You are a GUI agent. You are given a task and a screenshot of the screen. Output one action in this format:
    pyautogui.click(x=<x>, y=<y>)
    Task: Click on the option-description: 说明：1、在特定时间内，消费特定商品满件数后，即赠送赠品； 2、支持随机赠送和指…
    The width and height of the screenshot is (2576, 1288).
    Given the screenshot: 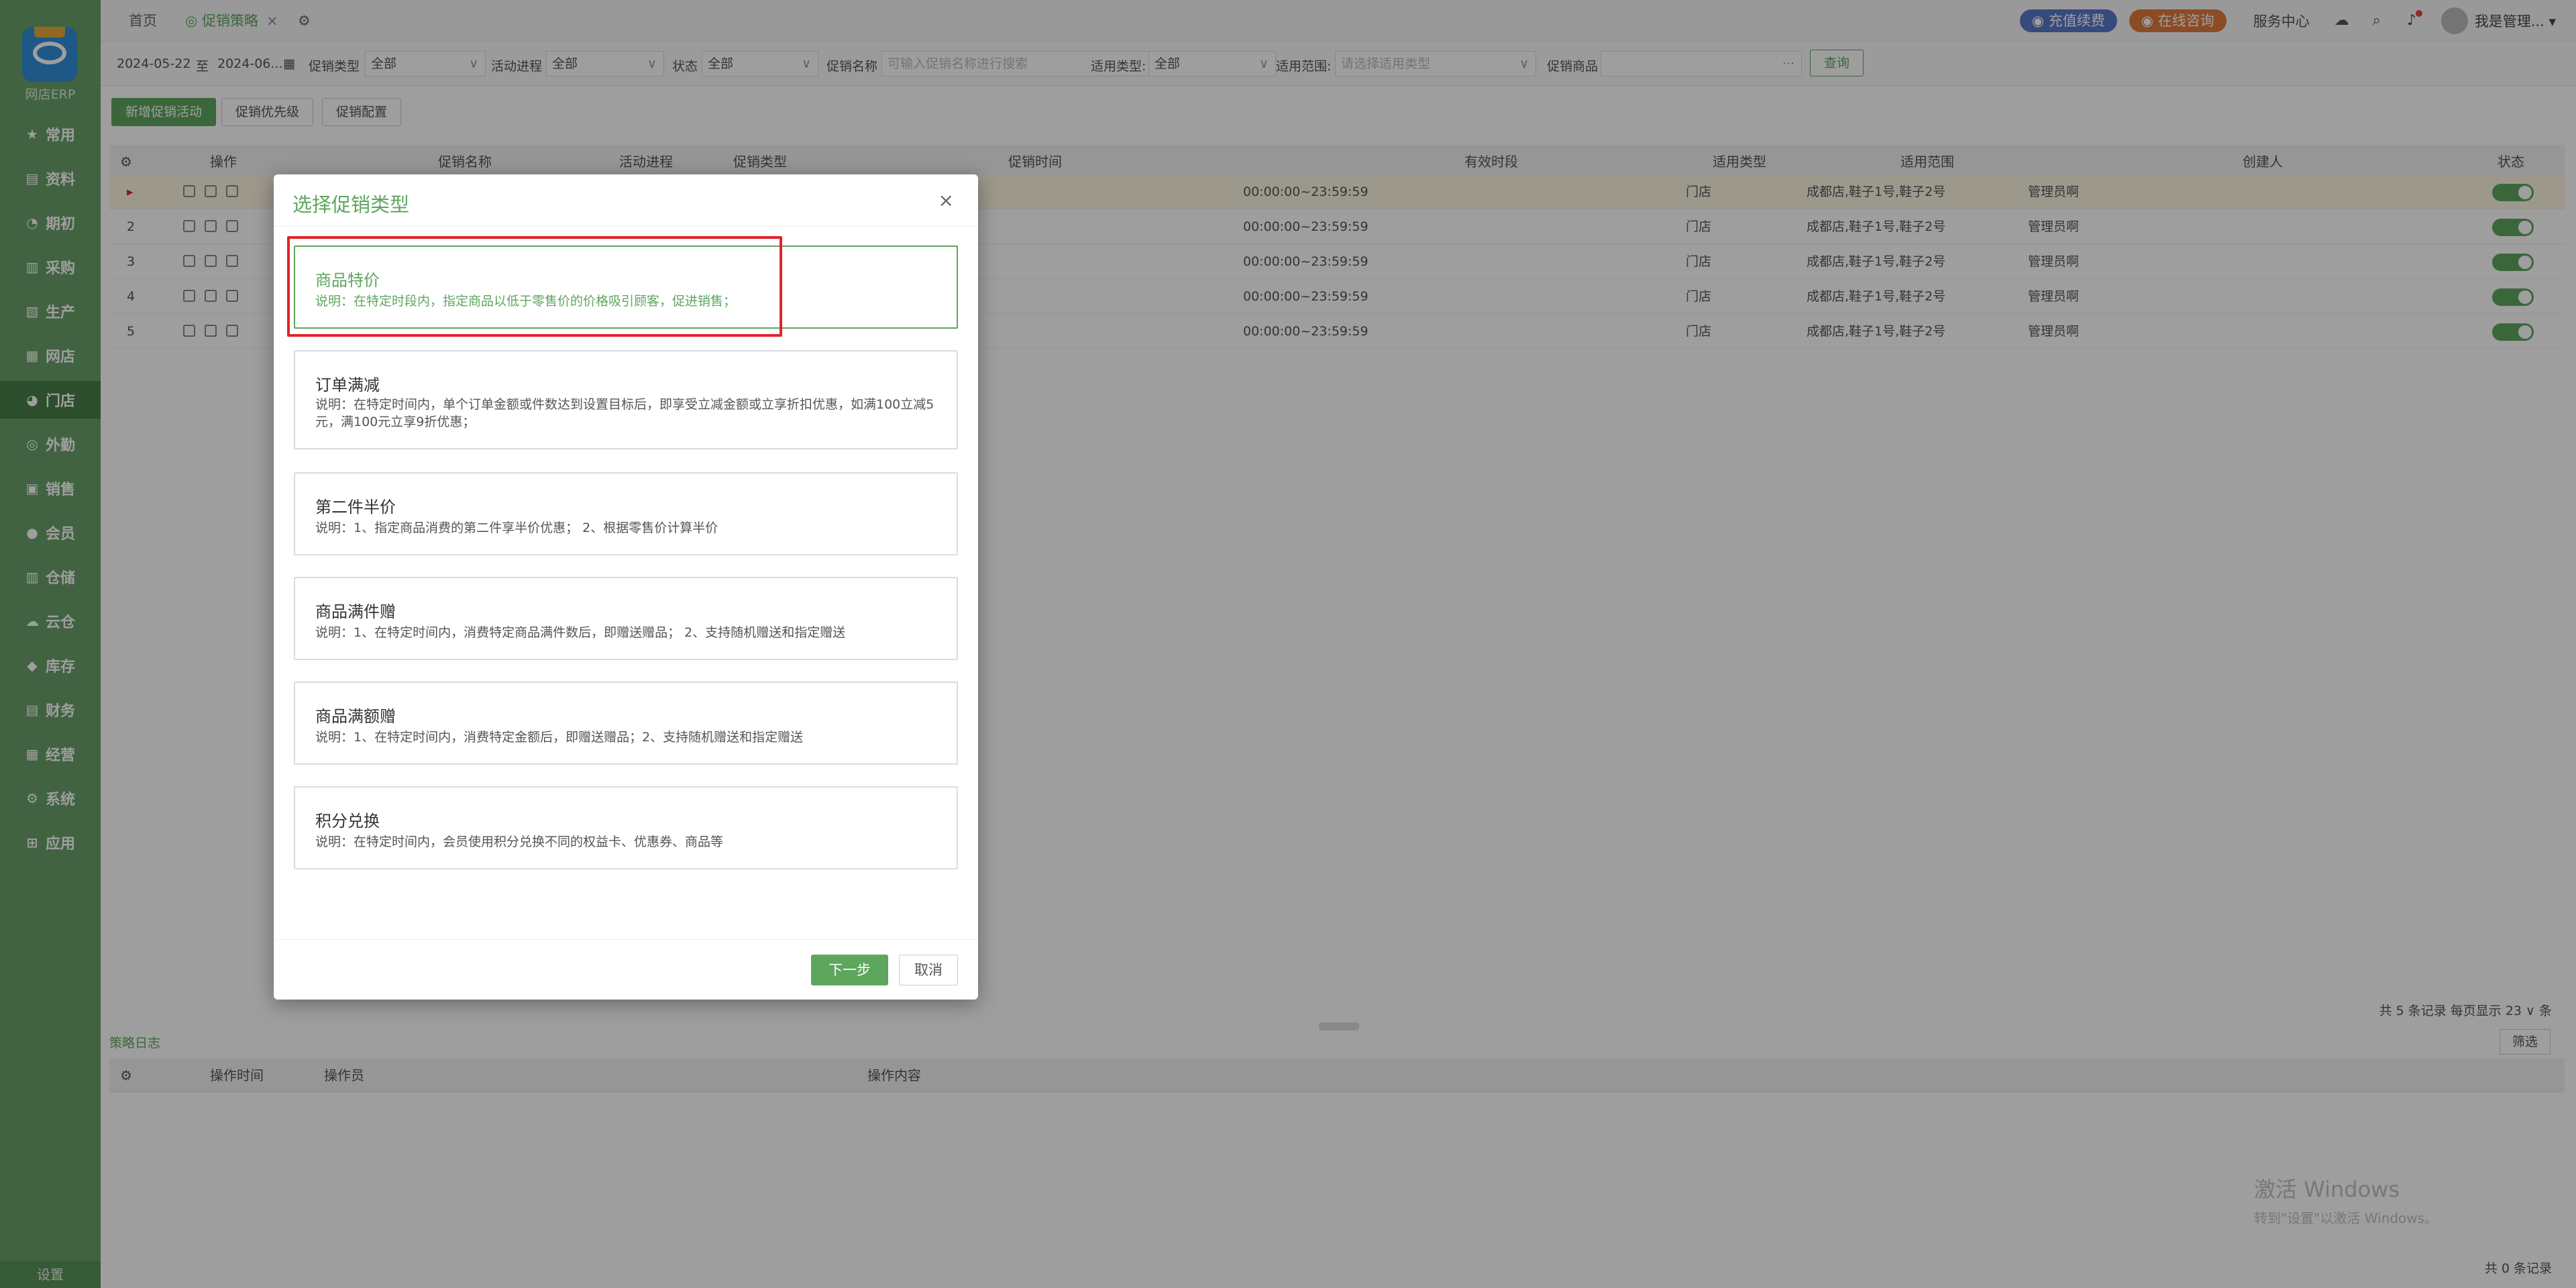 What is the action you would take?
    pyautogui.click(x=580, y=632)
    